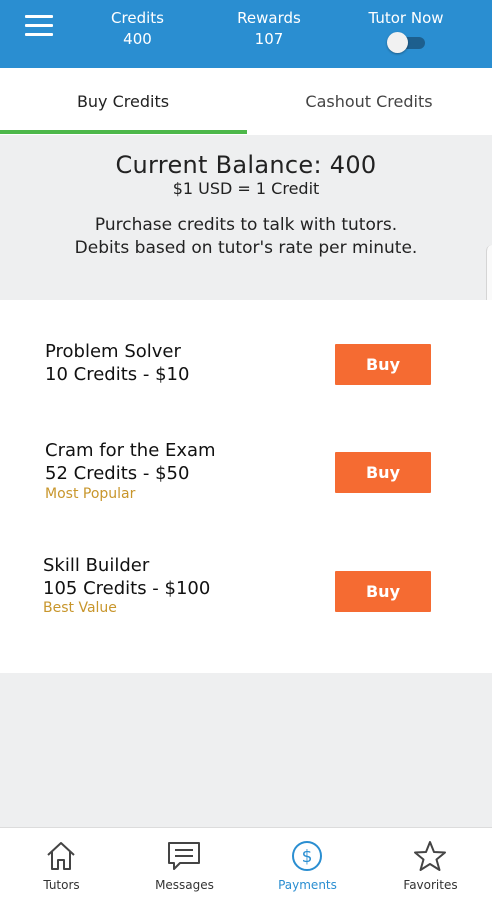 The width and height of the screenshot is (492, 900). What do you see at coordinates (246, 165) in the screenshot?
I see `current-balance-title: Current Balance: 400` at bounding box center [246, 165].